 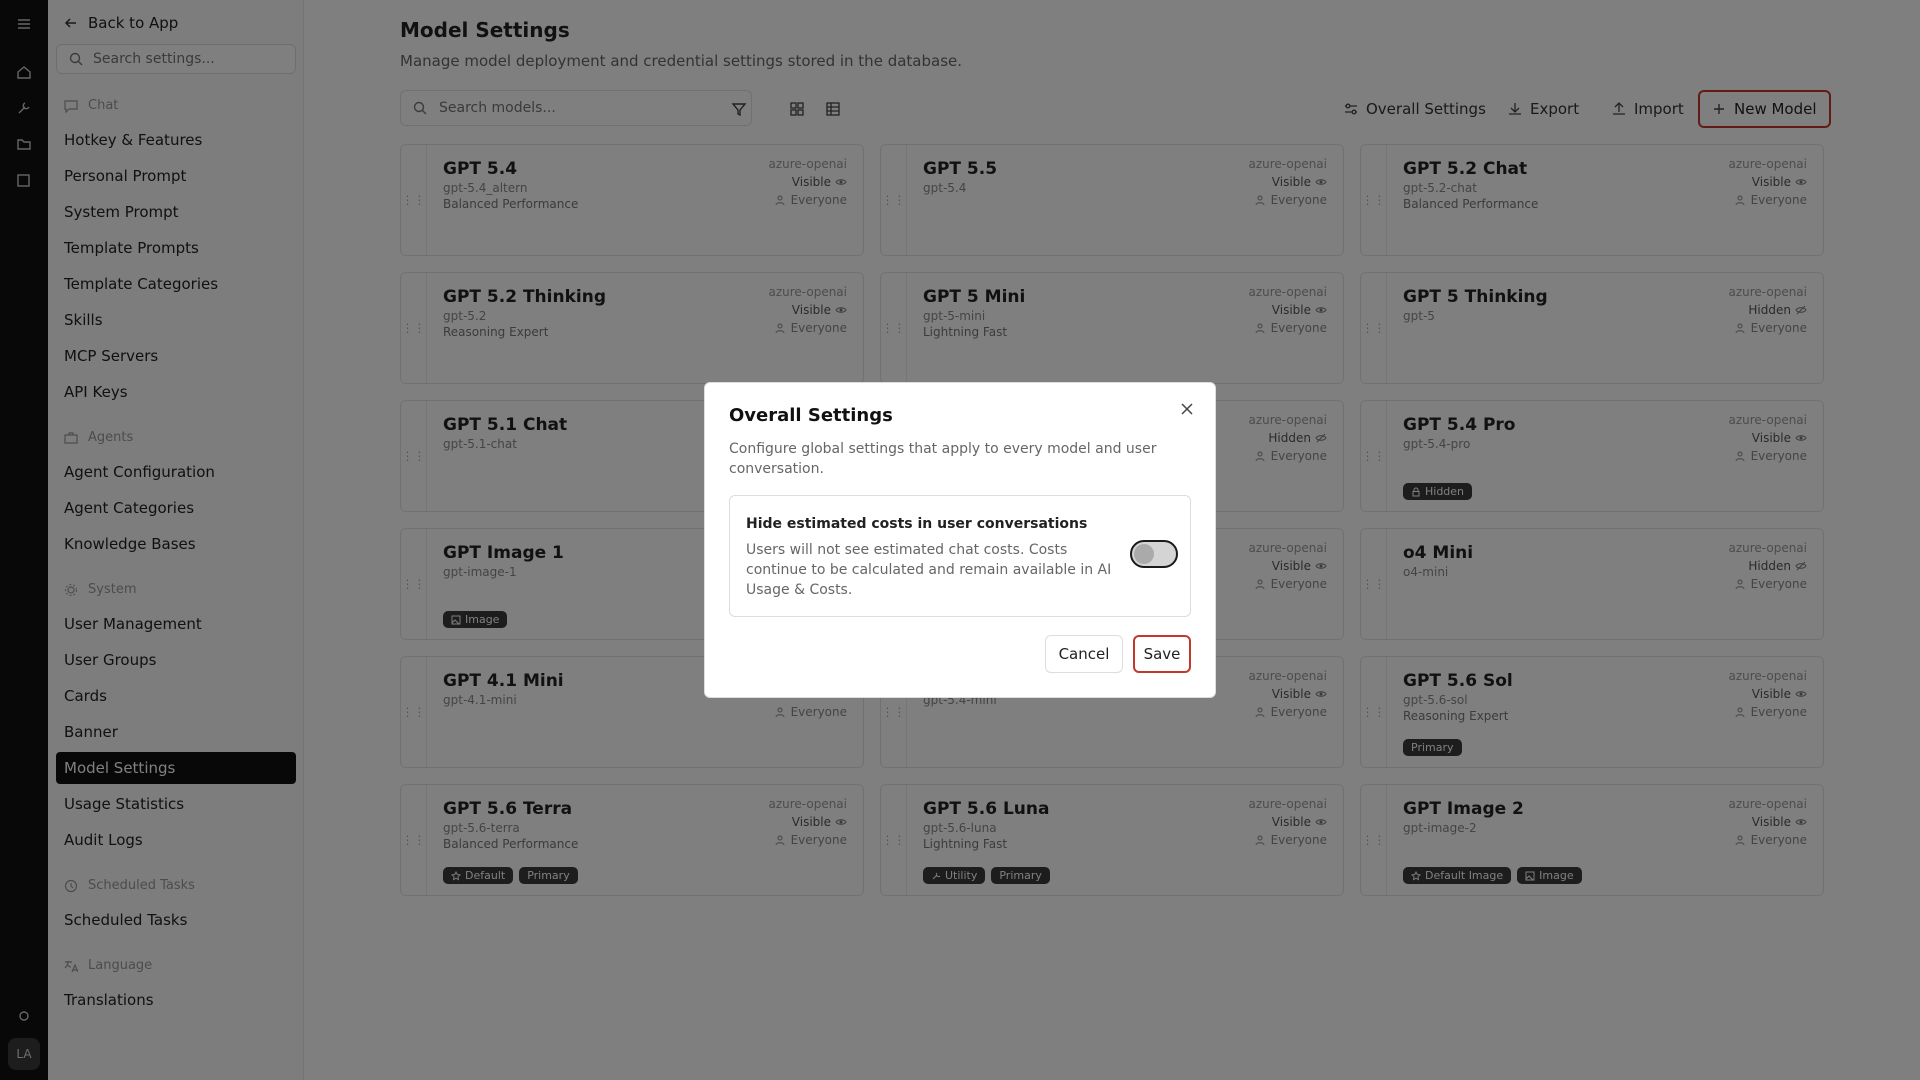 What do you see at coordinates (1144, 554) in the screenshot?
I see `toggle-knob` at bounding box center [1144, 554].